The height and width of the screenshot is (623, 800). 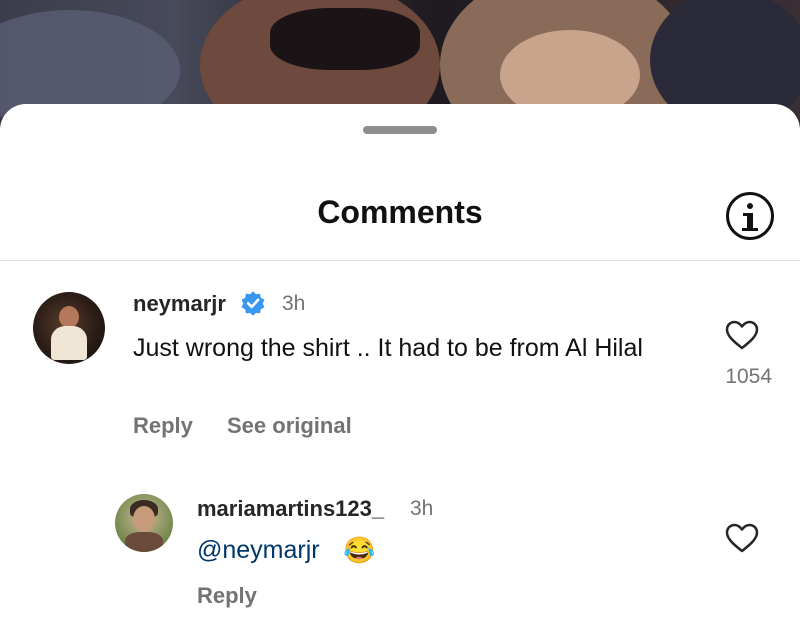 I want to click on sheet-title: Comments, so click(x=400, y=212).